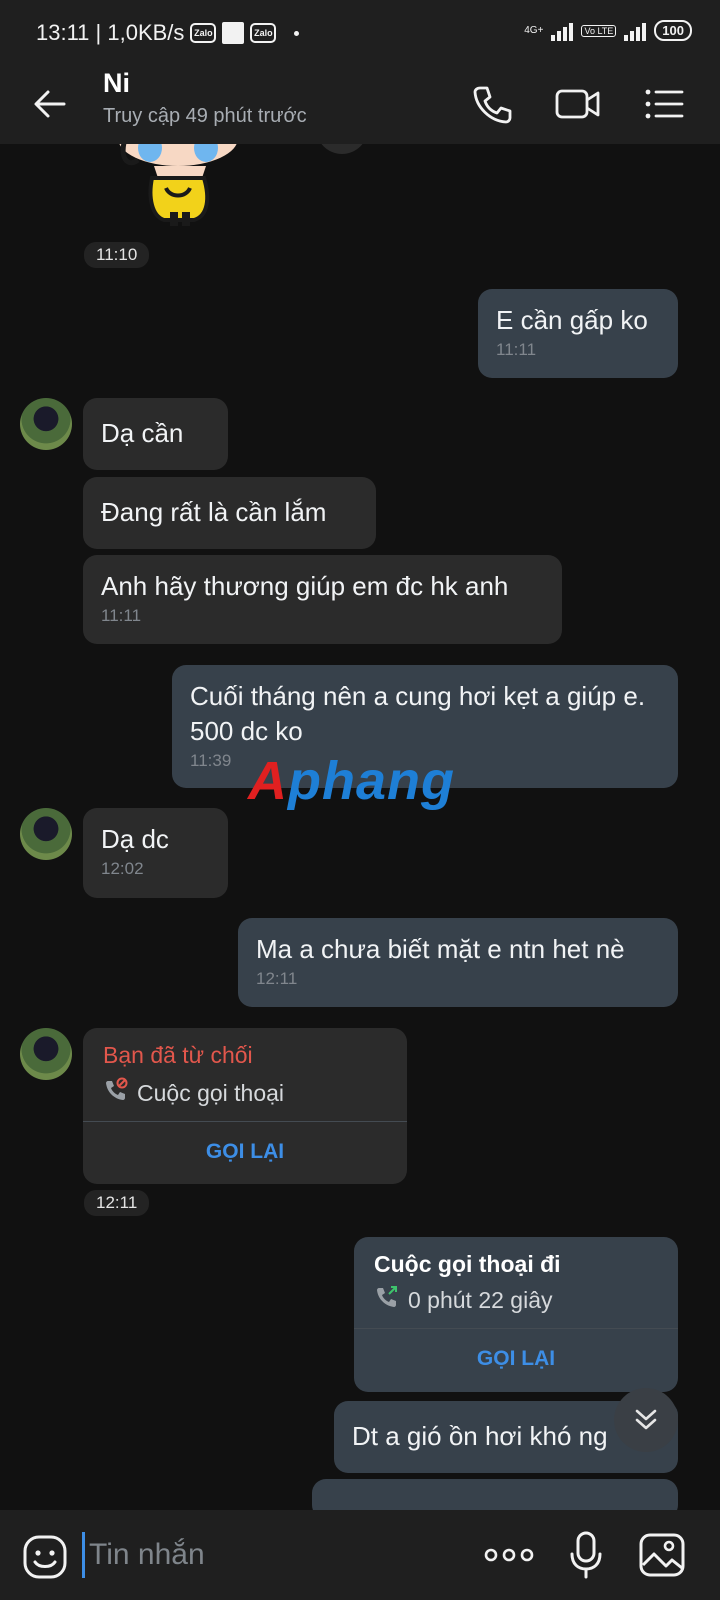  I want to click on message-input, so click(262, 1555).